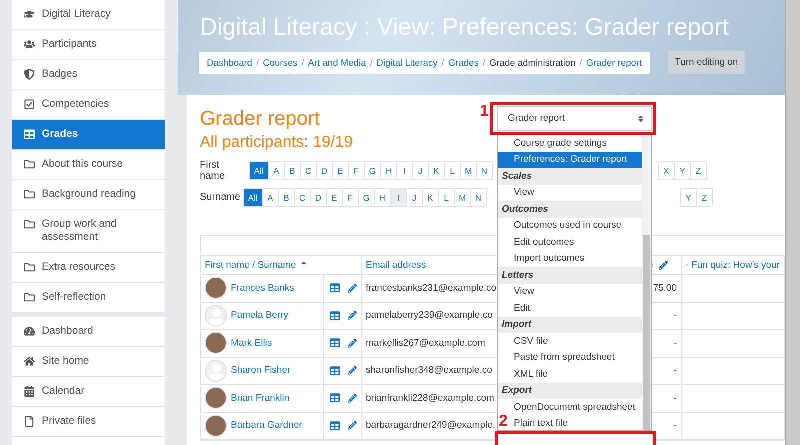 This screenshot has width=800, height=445. I want to click on breadcrumb-link: Courses, so click(280, 63).